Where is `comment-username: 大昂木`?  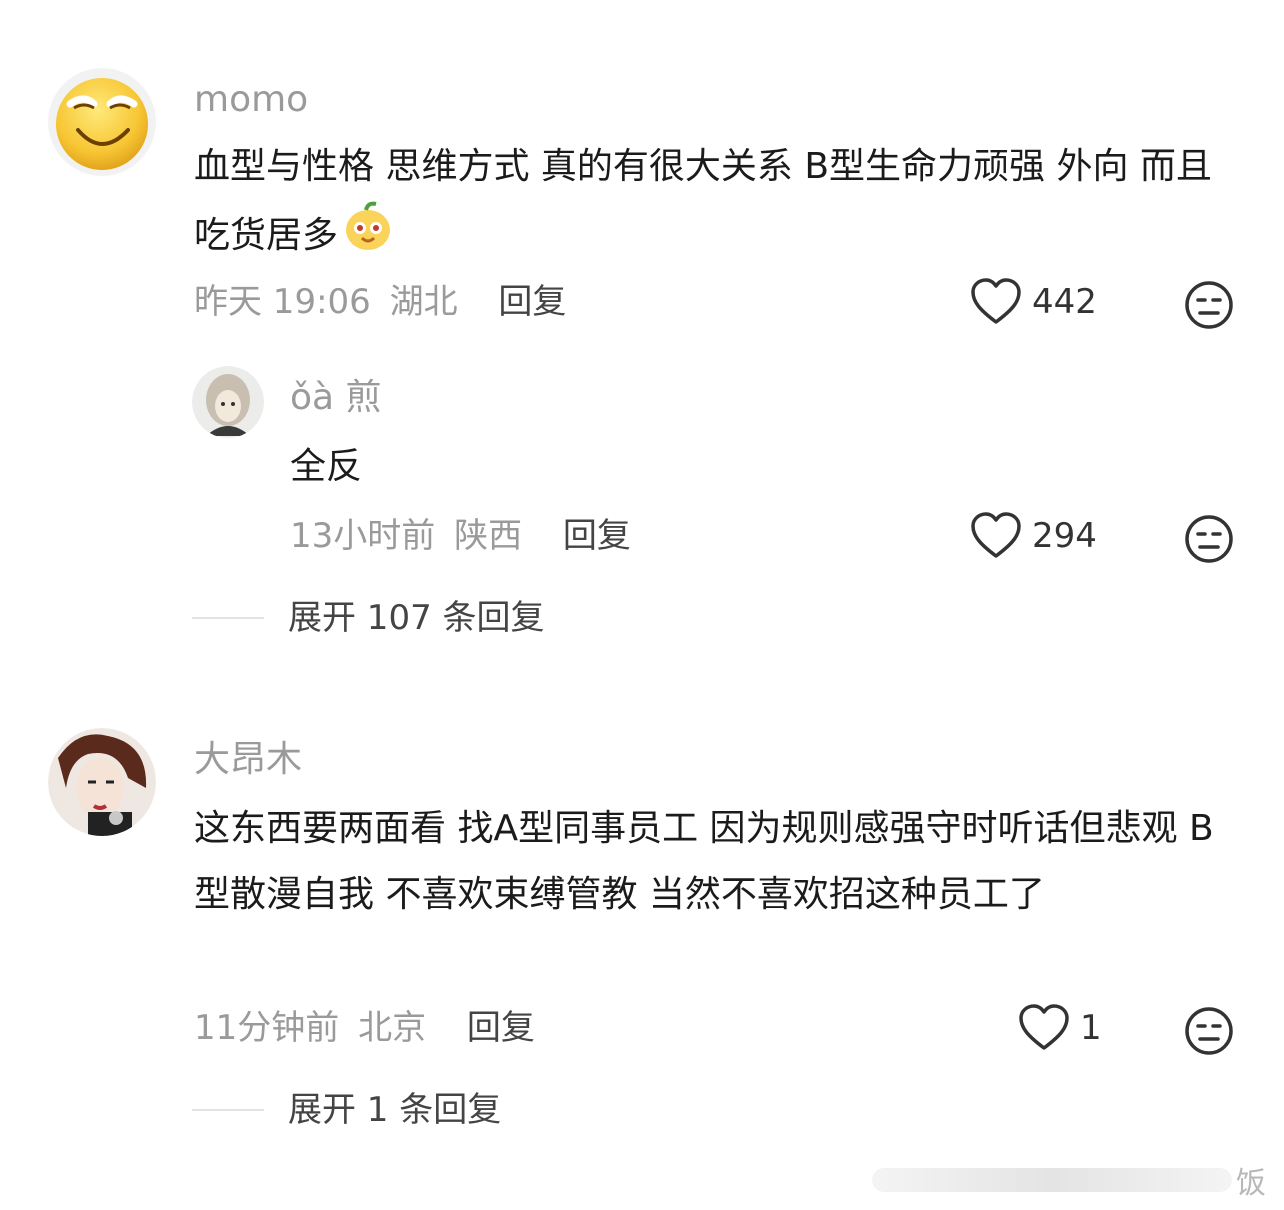 comment-username: 大昂木 is located at coordinates (248, 760).